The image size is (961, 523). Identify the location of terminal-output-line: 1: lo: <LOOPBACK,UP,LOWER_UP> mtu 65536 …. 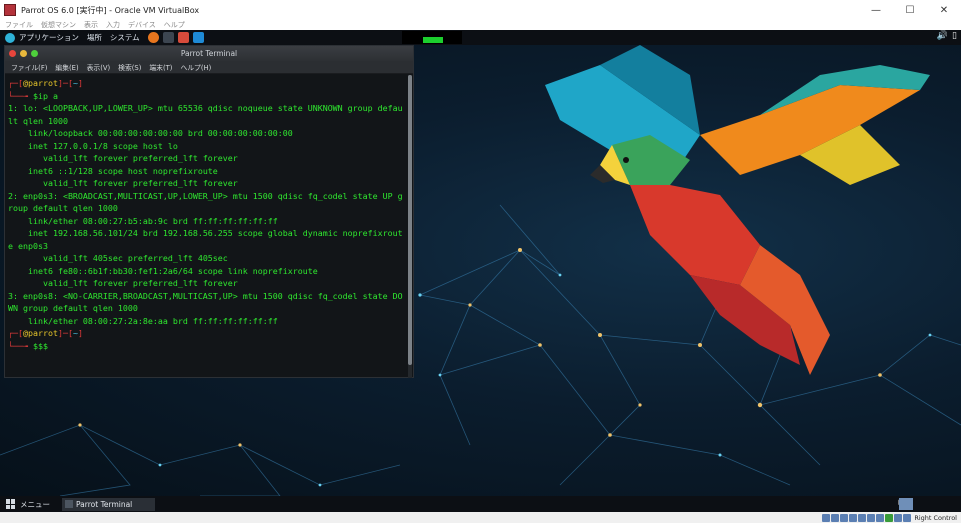
(205, 114).